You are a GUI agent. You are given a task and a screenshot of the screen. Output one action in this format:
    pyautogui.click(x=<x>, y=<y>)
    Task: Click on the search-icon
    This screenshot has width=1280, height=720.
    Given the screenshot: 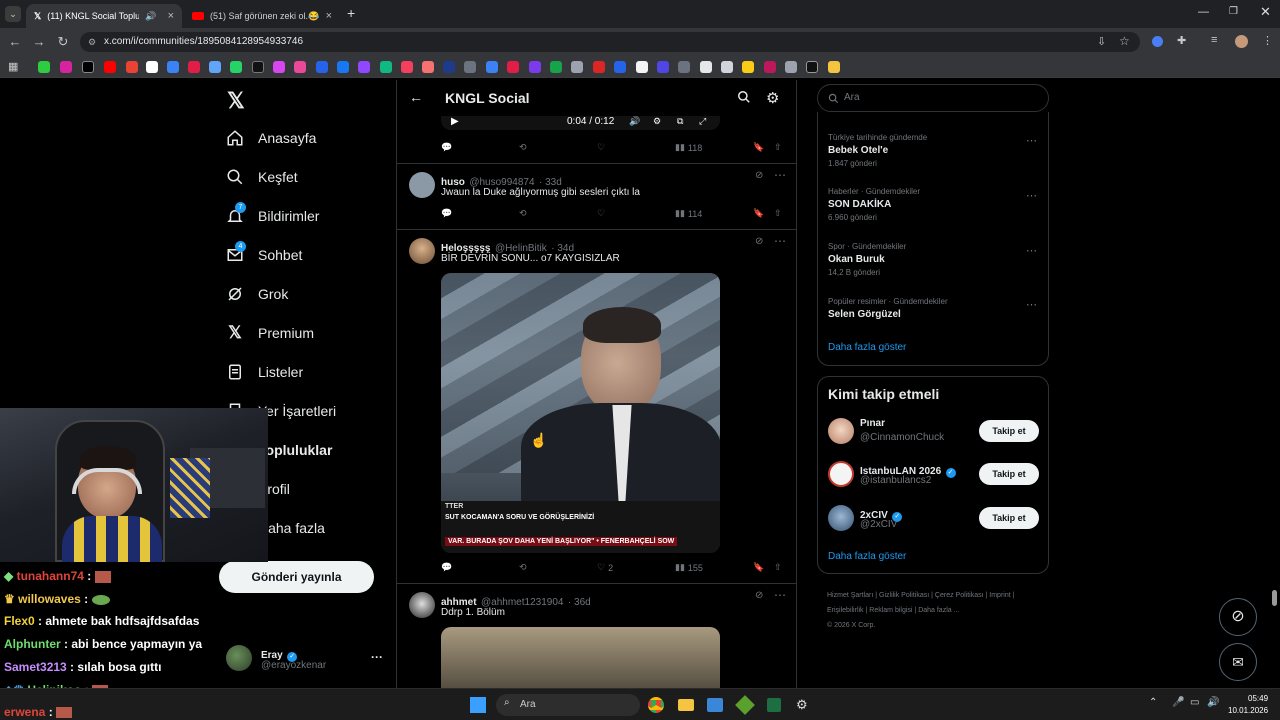 What is the action you would take?
    pyautogui.click(x=744, y=99)
    